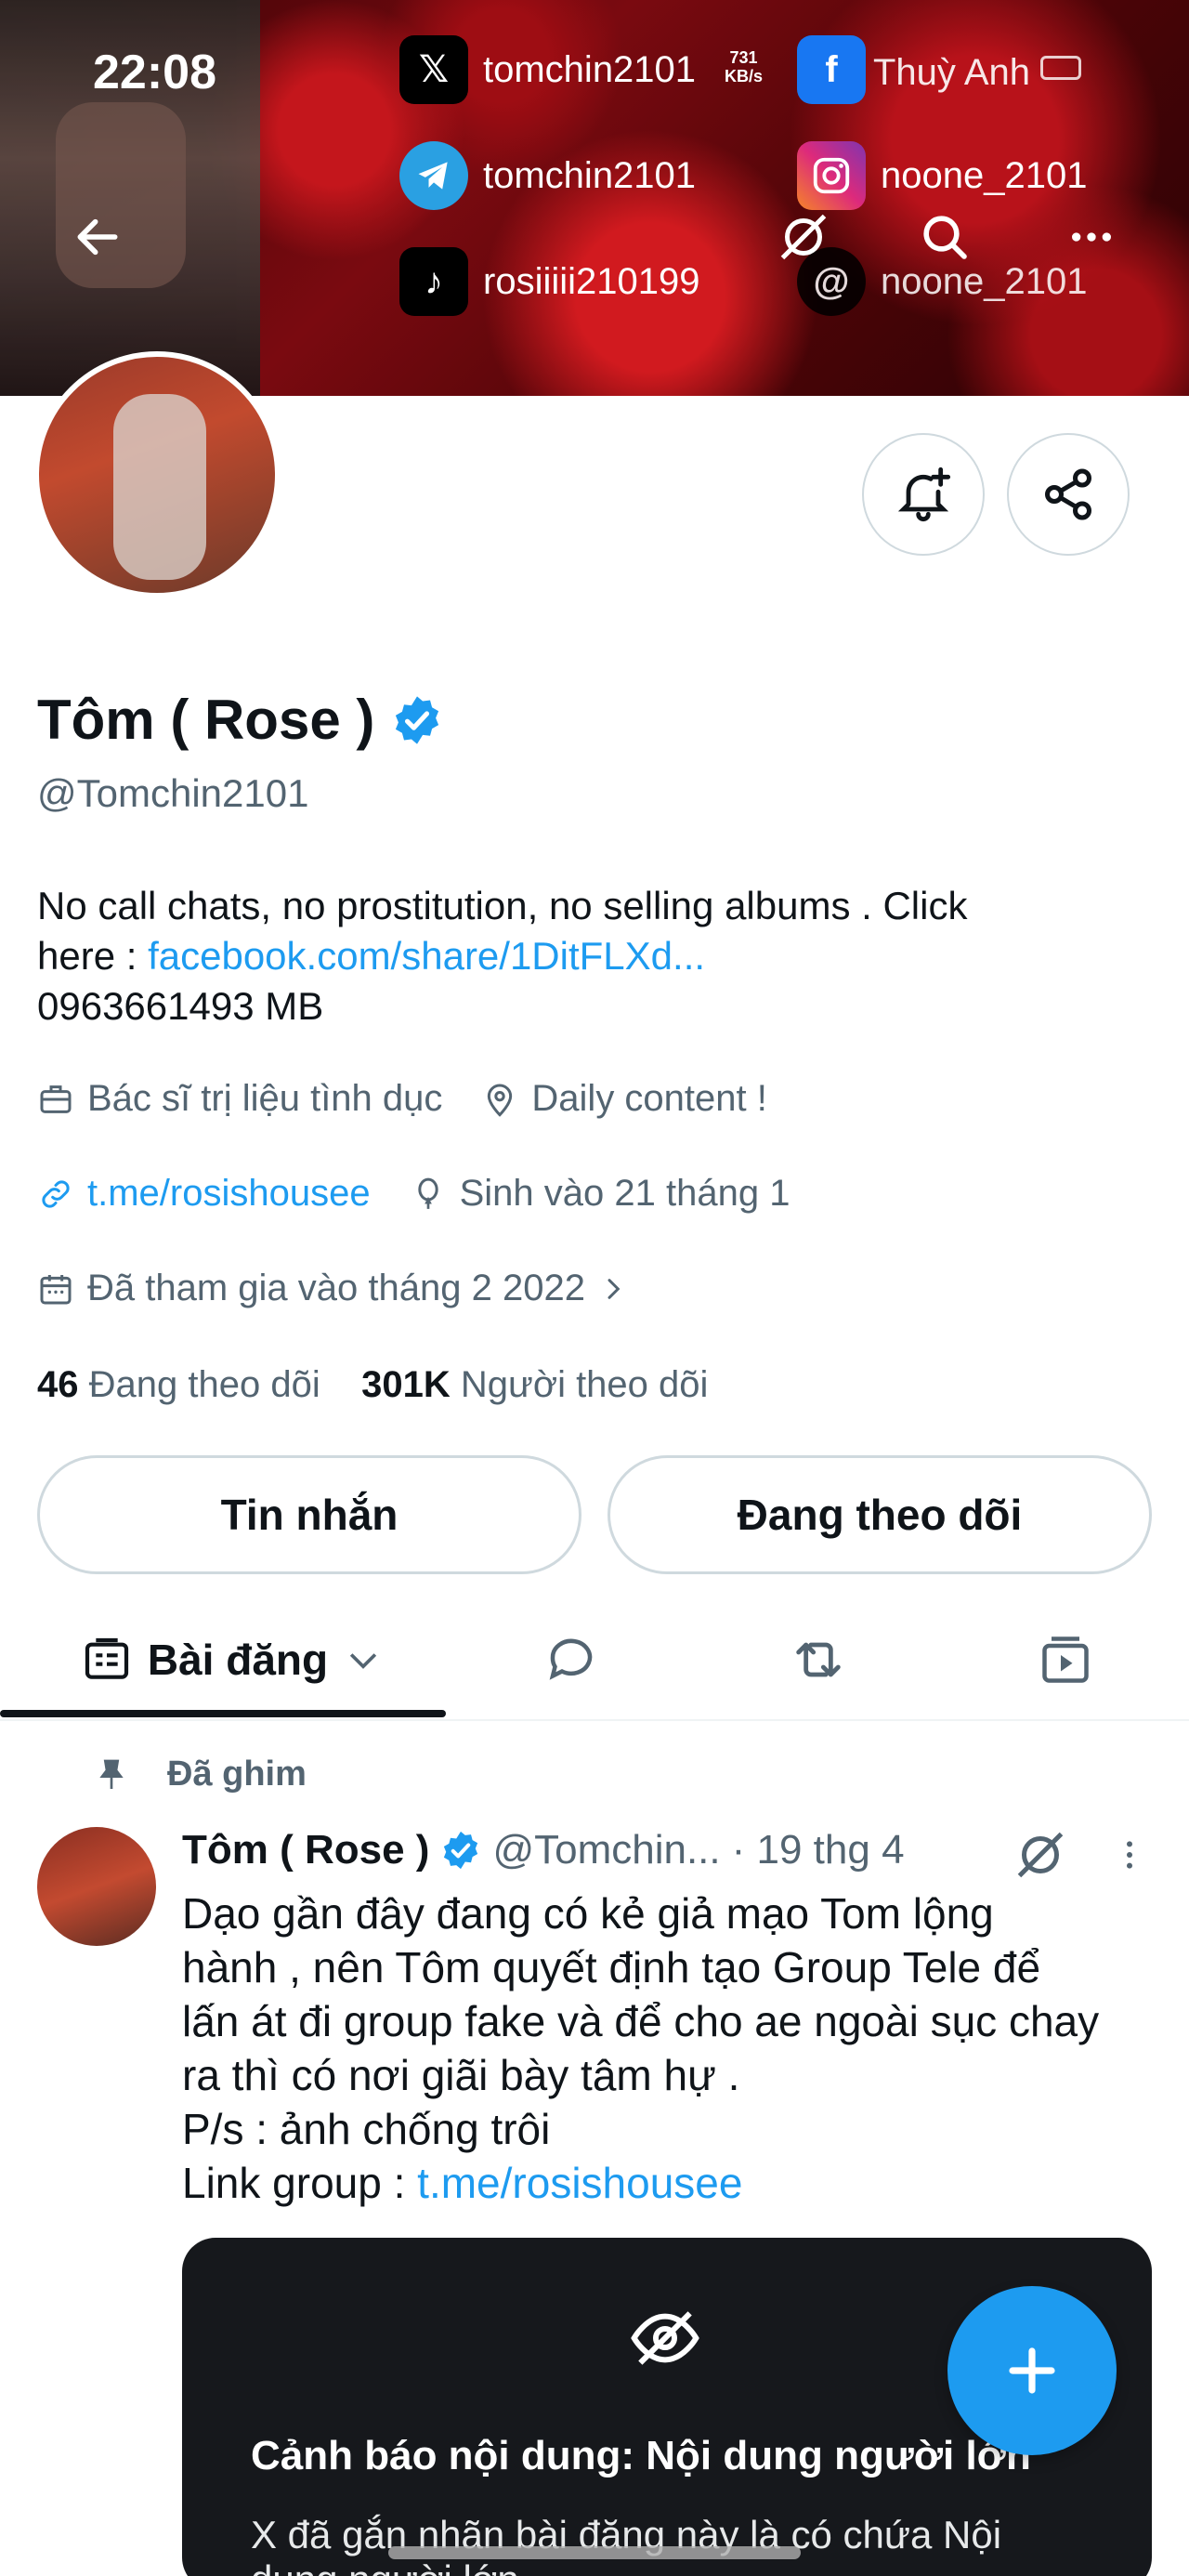 This screenshot has width=1189, height=2576. I want to click on profile-joined: Đã tham gia vào tháng 2 2022, so click(336, 1288).